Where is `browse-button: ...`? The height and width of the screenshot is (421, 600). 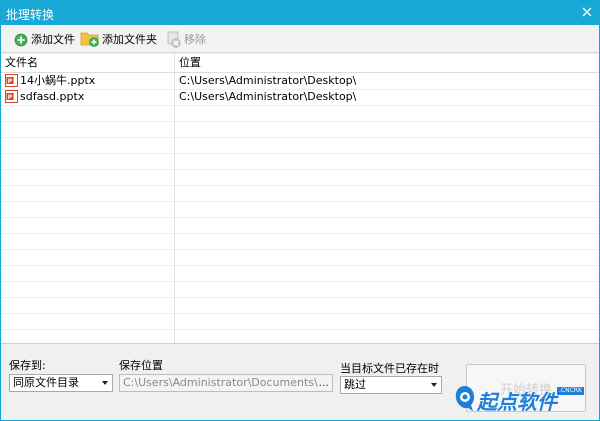
browse-button: ... is located at coordinates (324, 383).